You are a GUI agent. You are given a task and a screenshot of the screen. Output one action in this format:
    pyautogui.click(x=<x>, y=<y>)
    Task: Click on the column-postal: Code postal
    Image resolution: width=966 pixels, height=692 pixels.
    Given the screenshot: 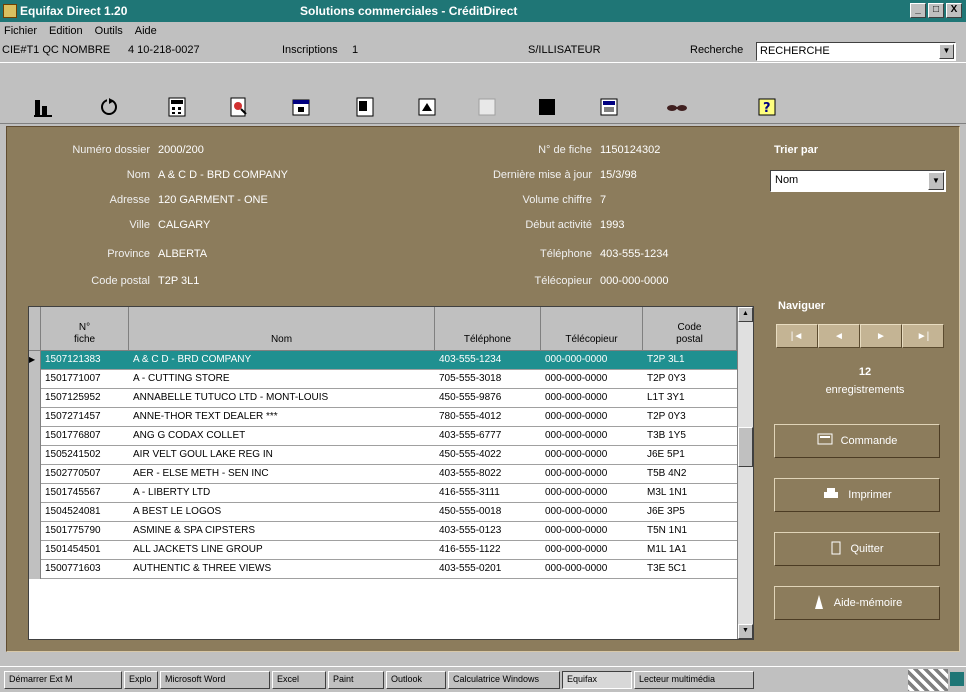 What is the action you would take?
    pyautogui.click(x=690, y=329)
    